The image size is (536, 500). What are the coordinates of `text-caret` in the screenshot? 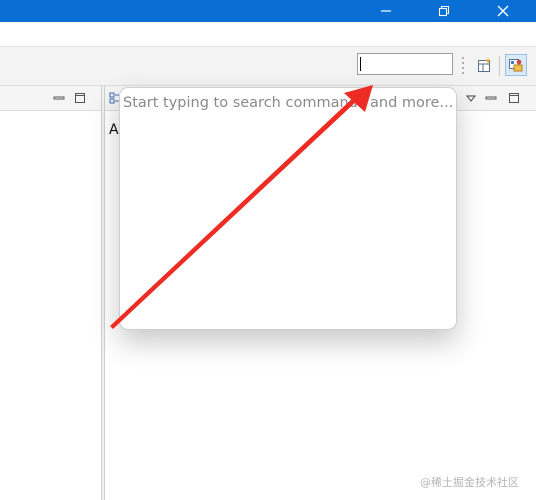 It's located at (360, 64).